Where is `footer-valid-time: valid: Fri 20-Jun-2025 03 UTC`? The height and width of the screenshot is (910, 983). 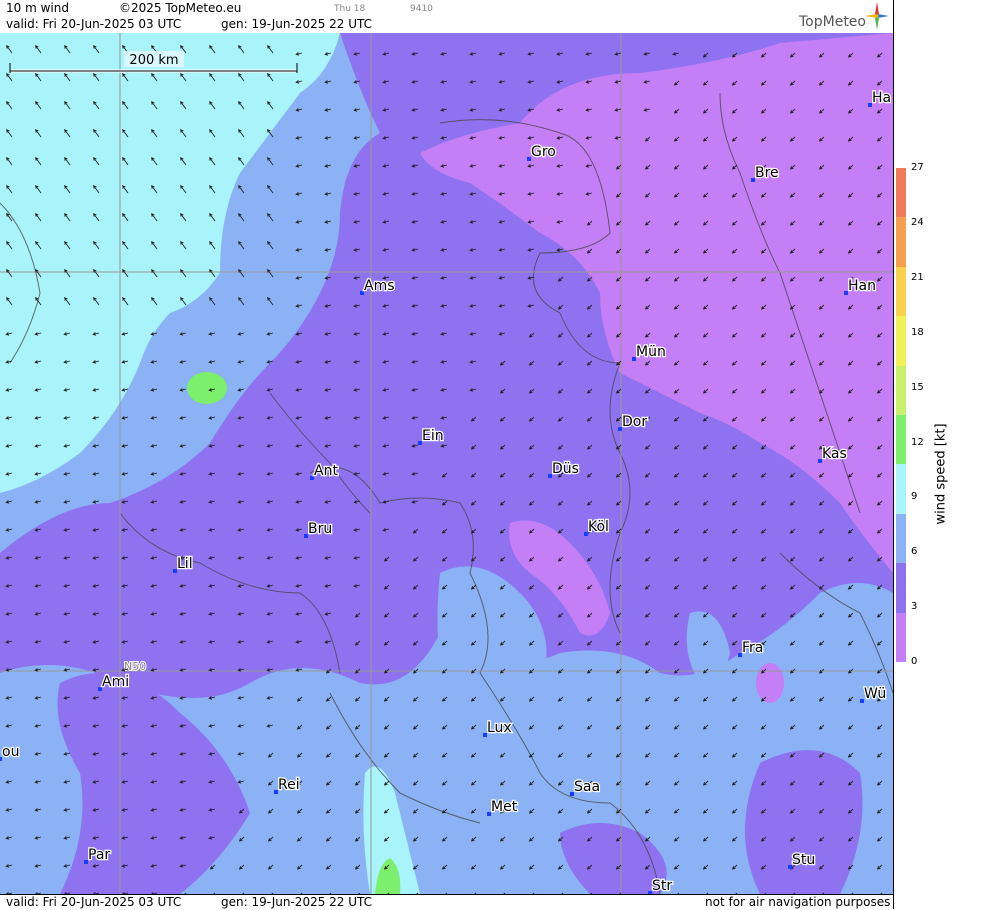
footer-valid-time: valid: Fri 20-Jun-2025 03 UTC is located at coordinates (94, 902).